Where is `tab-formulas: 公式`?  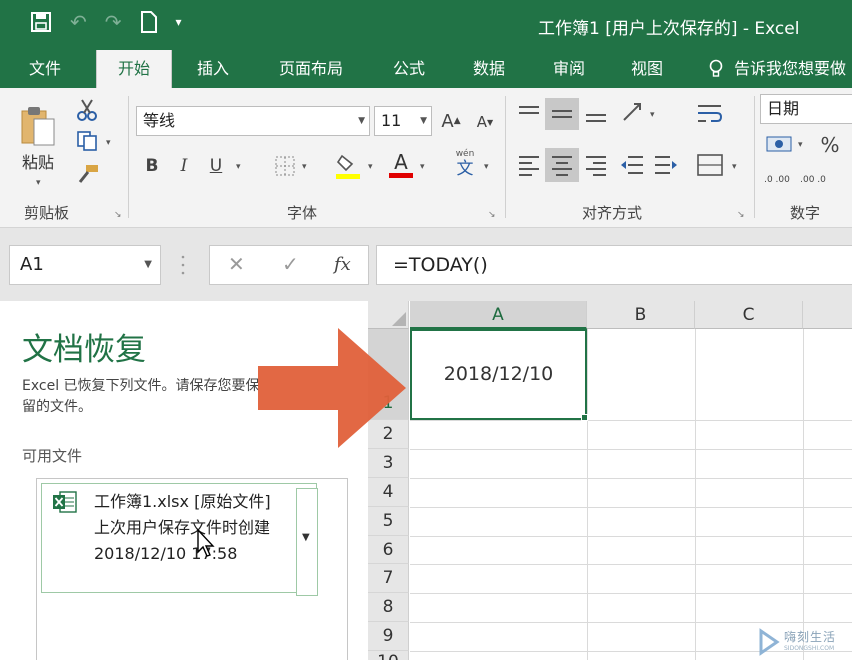 tab-formulas: 公式 is located at coordinates (409, 69).